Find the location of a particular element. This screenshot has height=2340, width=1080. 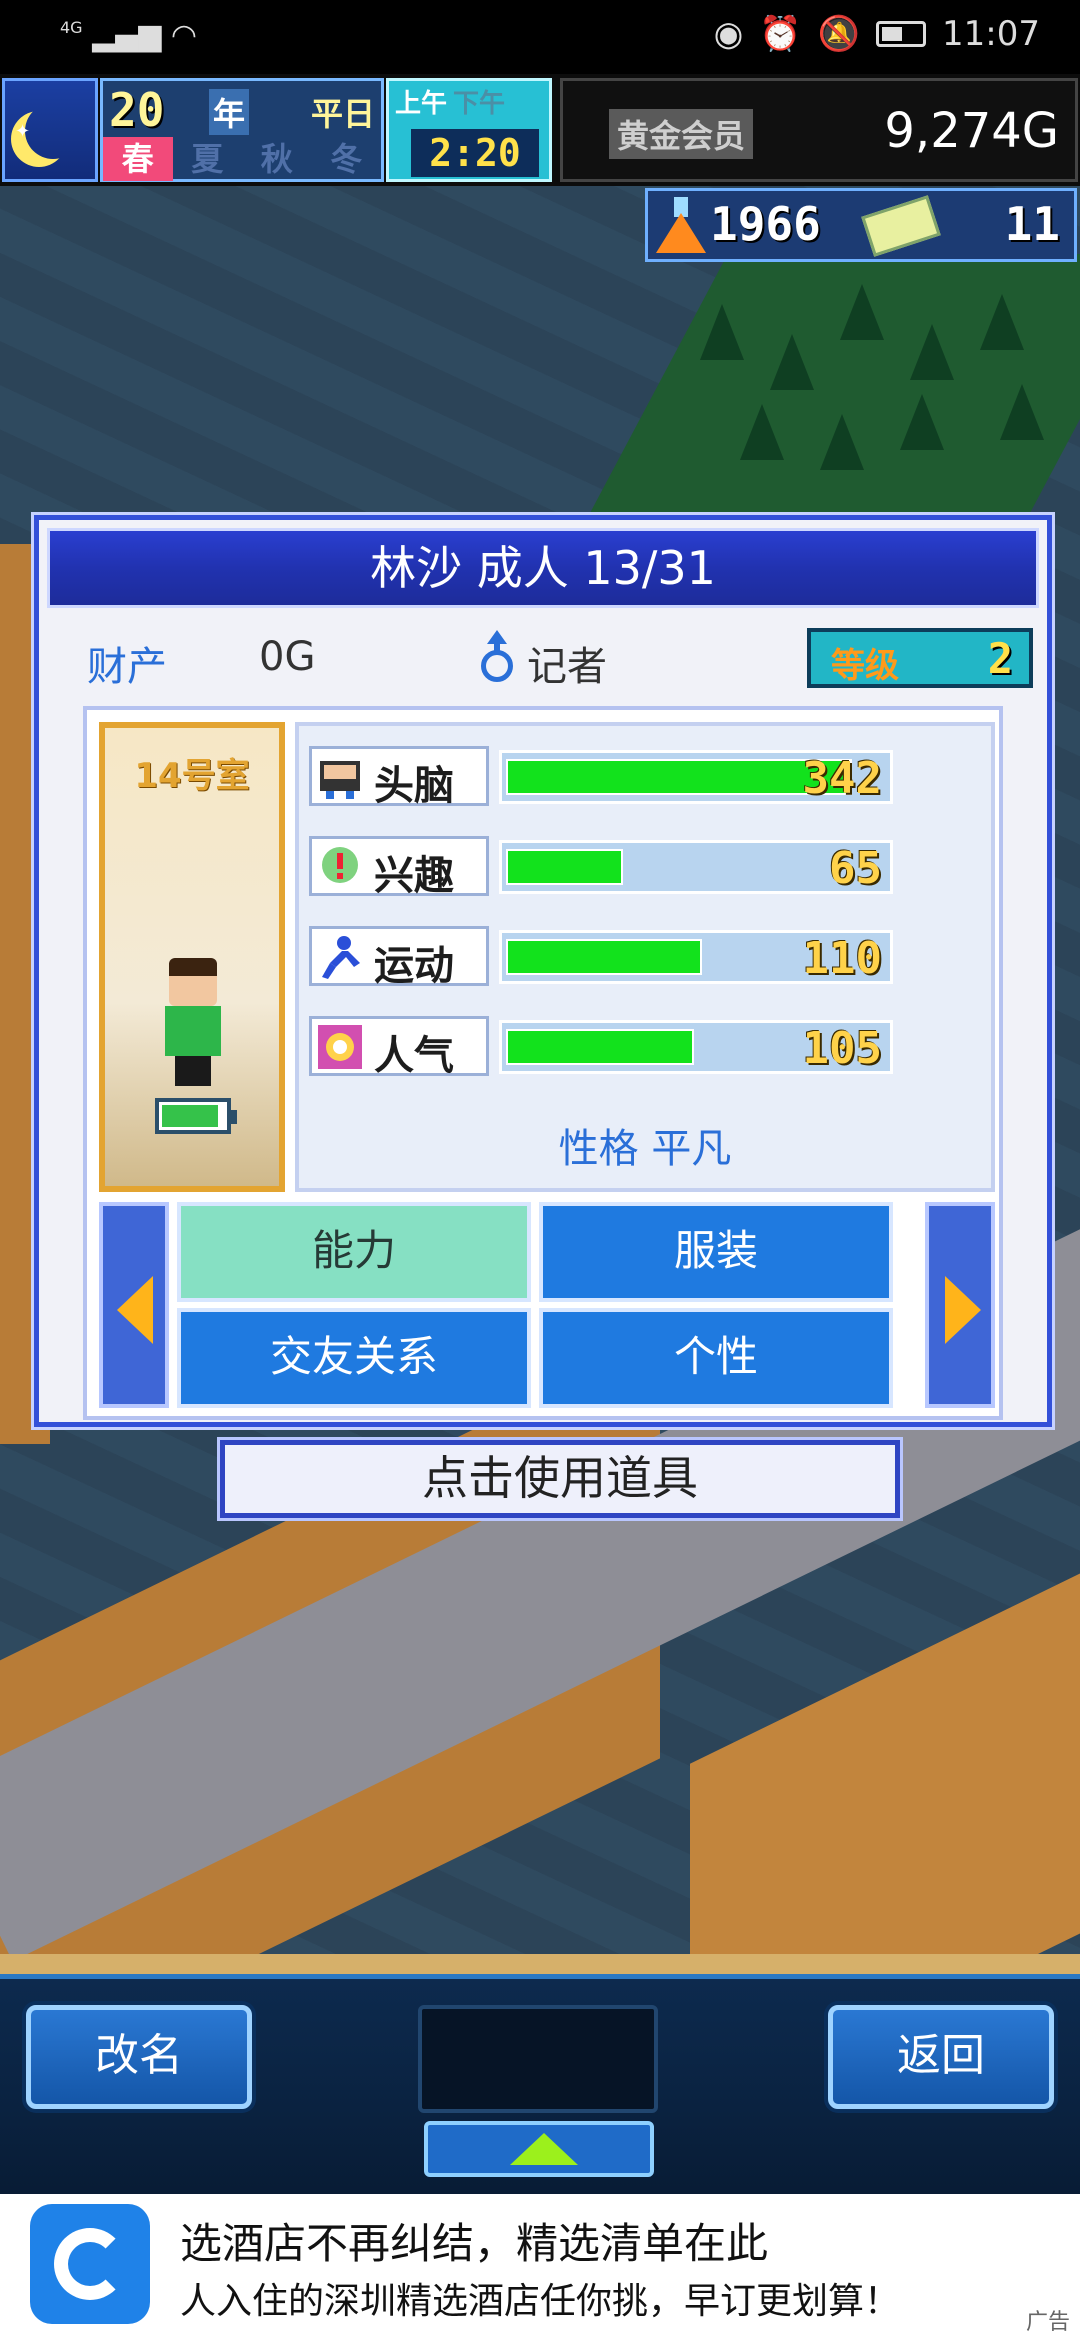

personality-label: 性格 平凡 is located at coordinates (645, 1149).